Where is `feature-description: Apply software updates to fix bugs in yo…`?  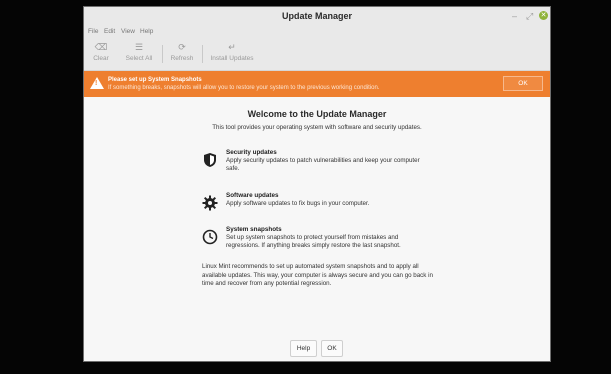 feature-description: Apply software updates to fix bugs in yo… is located at coordinates (298, 203).